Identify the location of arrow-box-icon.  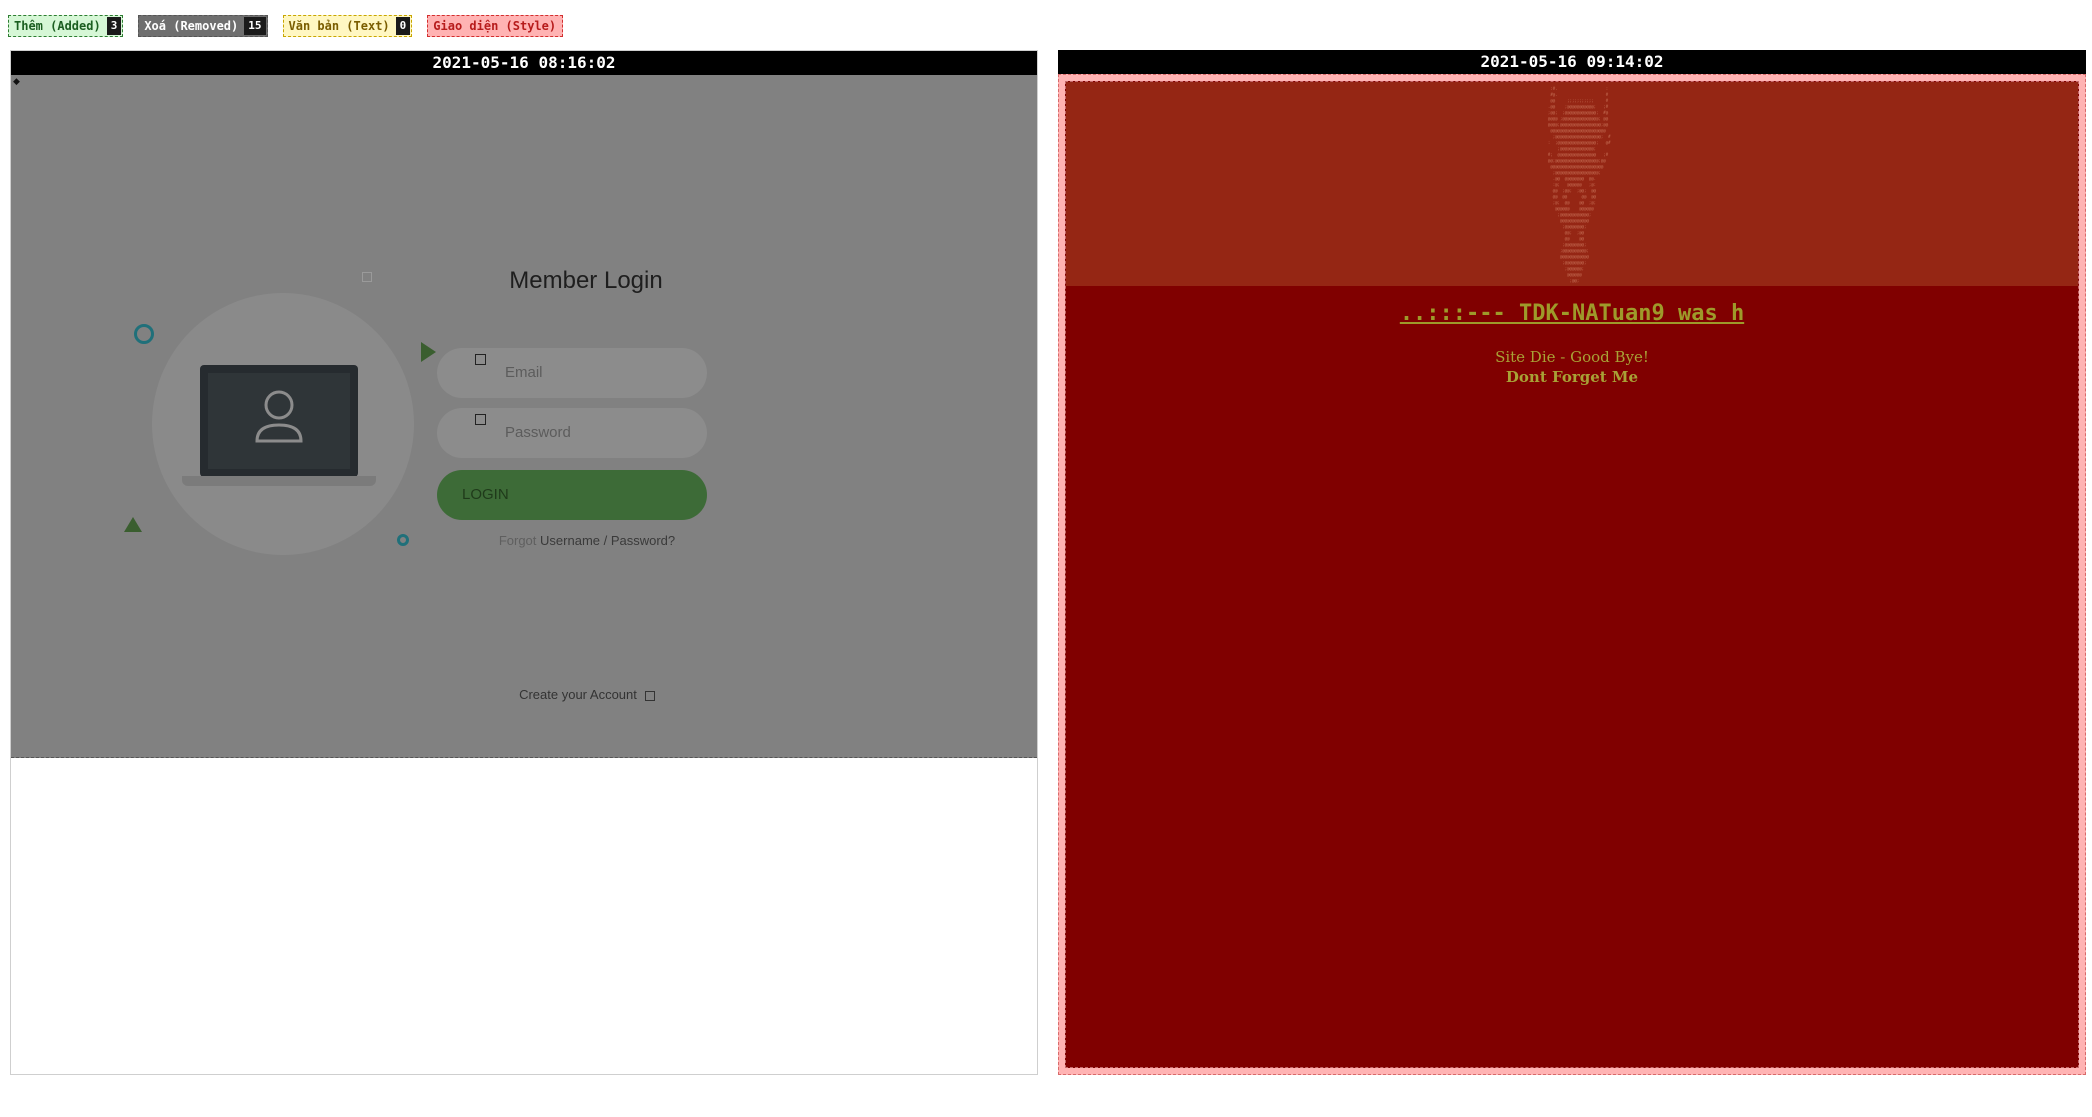
(649, 695).